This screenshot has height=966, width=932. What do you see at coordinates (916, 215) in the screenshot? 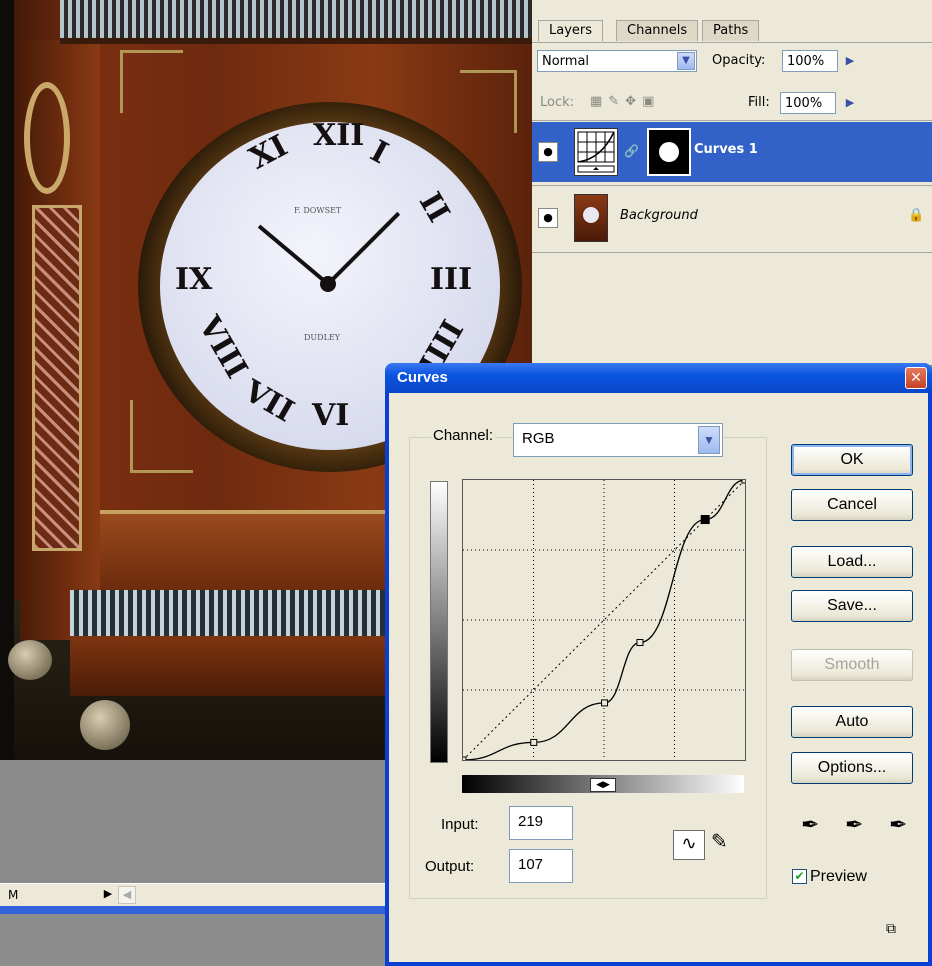
I see `lock-icon: 🔒` at bounding box center [916, 215].